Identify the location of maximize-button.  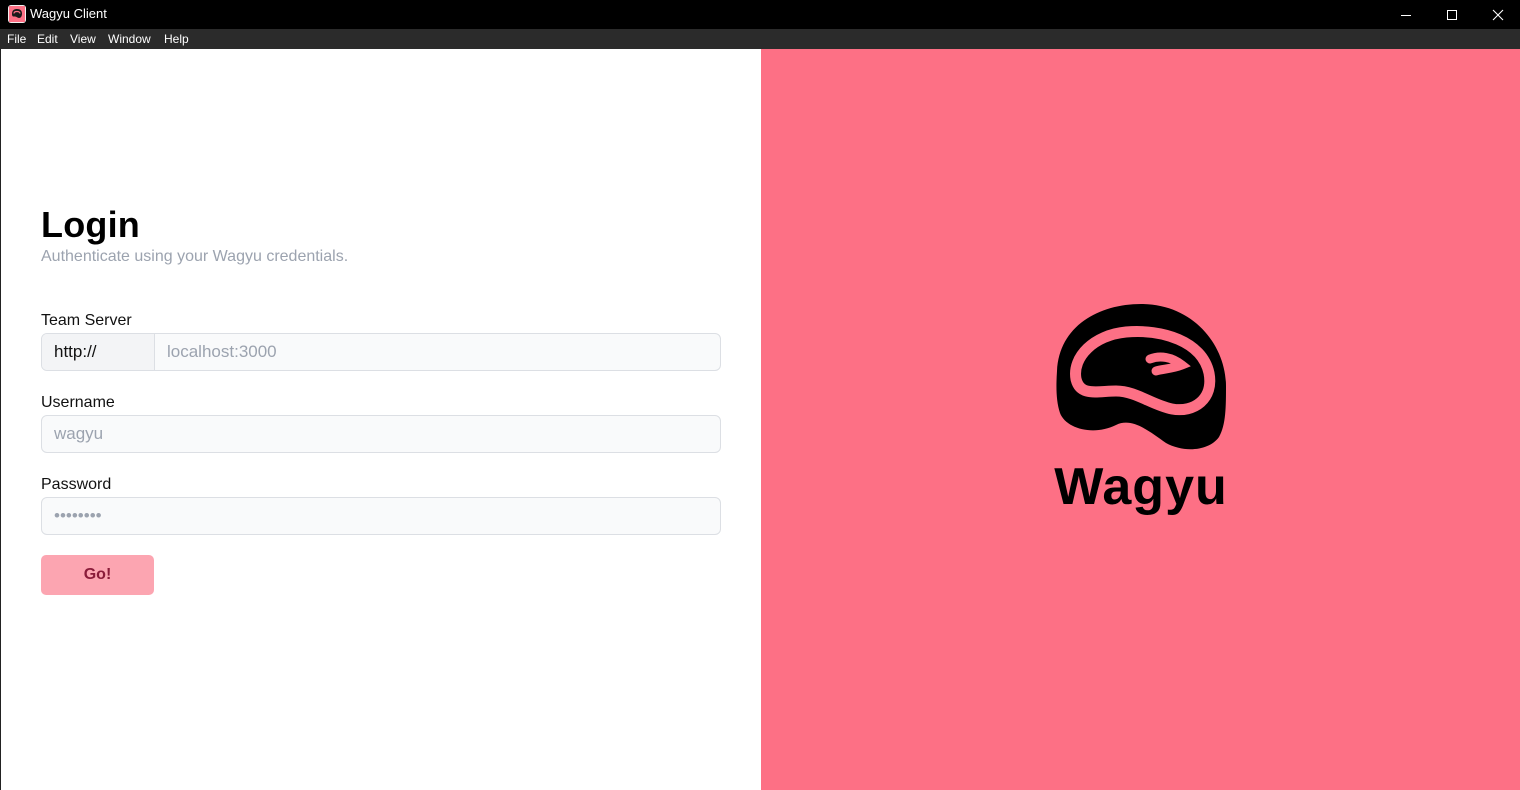
(1452, 14).